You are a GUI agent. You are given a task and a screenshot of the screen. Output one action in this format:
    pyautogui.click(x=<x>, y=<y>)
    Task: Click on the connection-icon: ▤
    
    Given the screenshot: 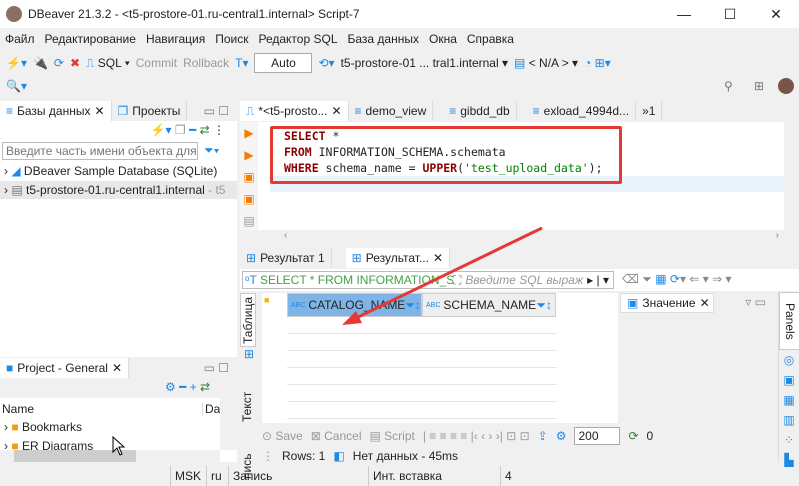 What is the action you would take?
    pyautogui.click(x=17, y=190)
    